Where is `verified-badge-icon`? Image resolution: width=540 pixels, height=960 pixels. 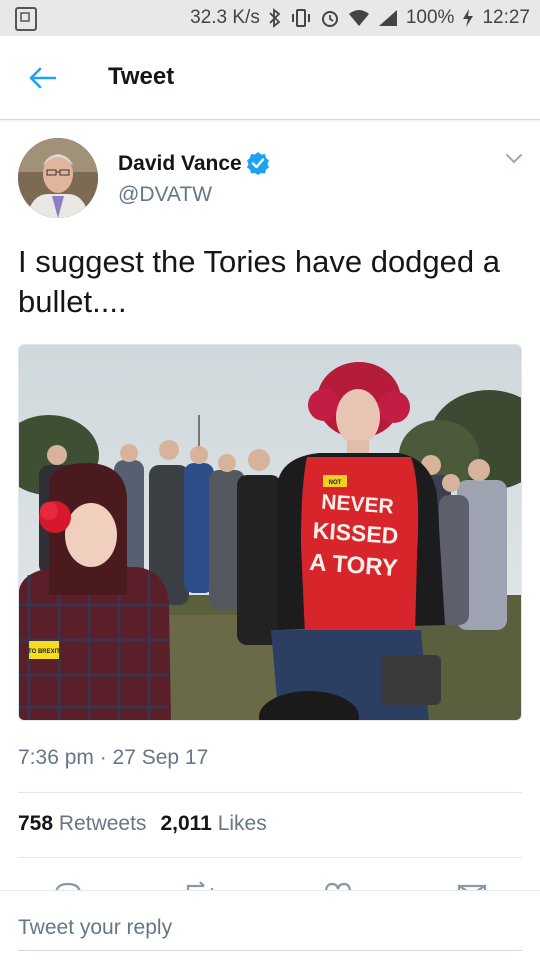
verified-badge-icon is located at coordinates (258, 163).